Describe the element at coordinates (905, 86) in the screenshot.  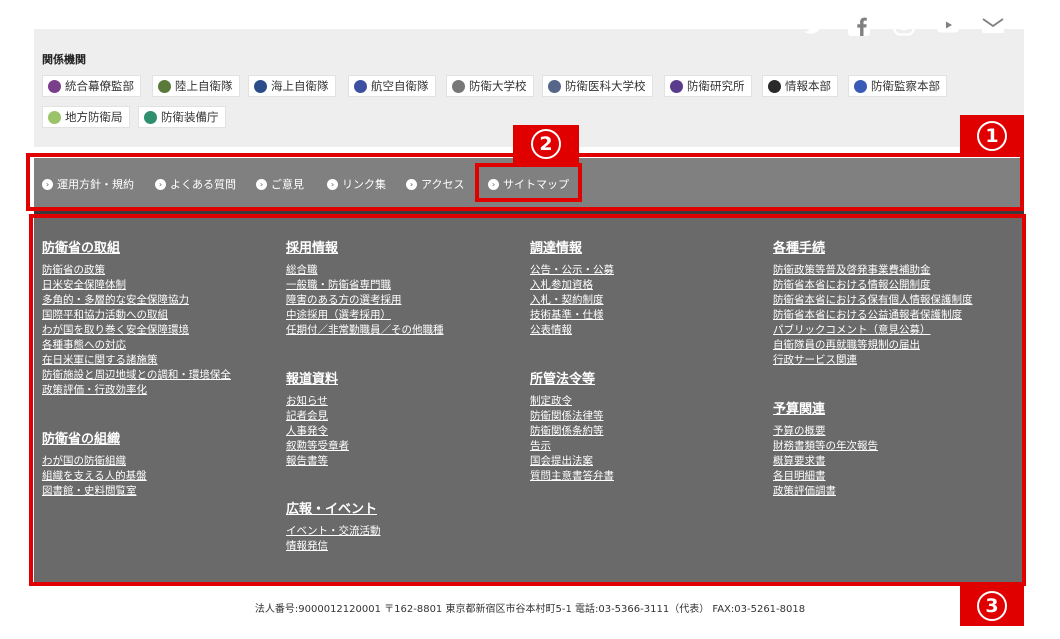
I see `agency-label: 防衛監察本部` at that location.